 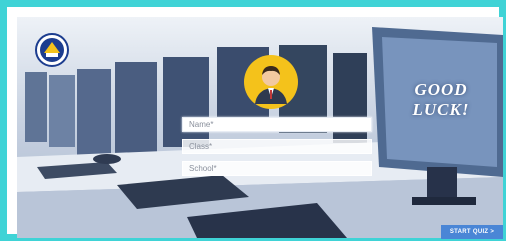 I want to click on login-form, so click(x=277, y=150).